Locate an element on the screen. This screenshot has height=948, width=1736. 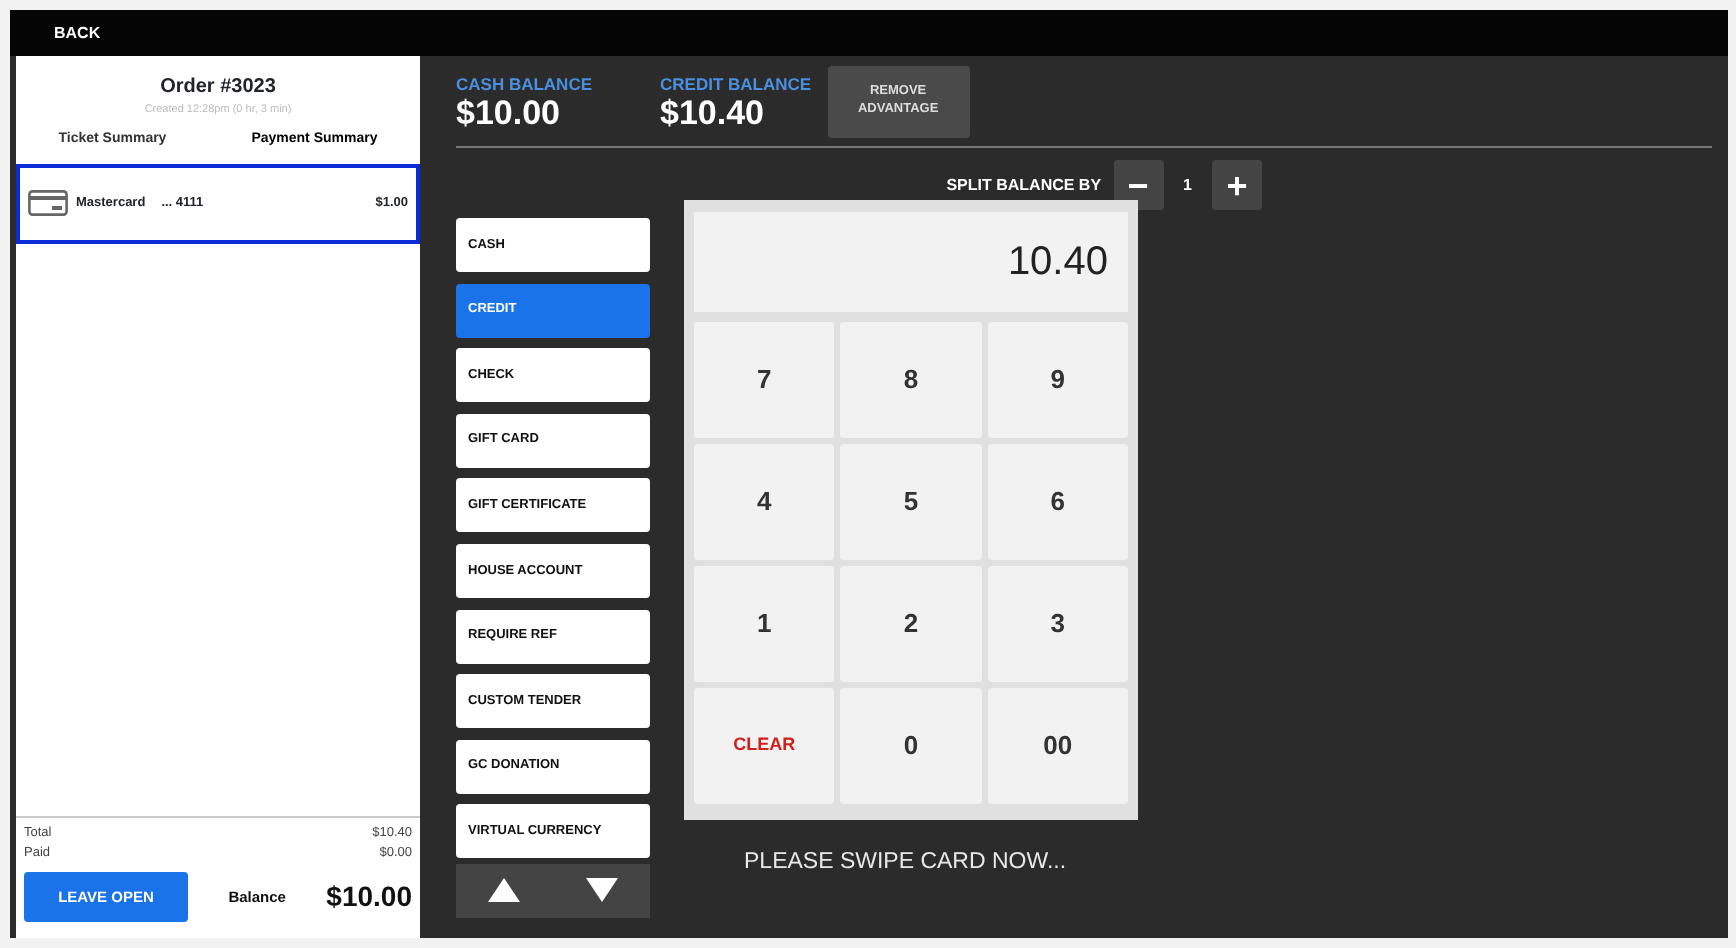
increase-button: + is located at coordinates (1237, 185).